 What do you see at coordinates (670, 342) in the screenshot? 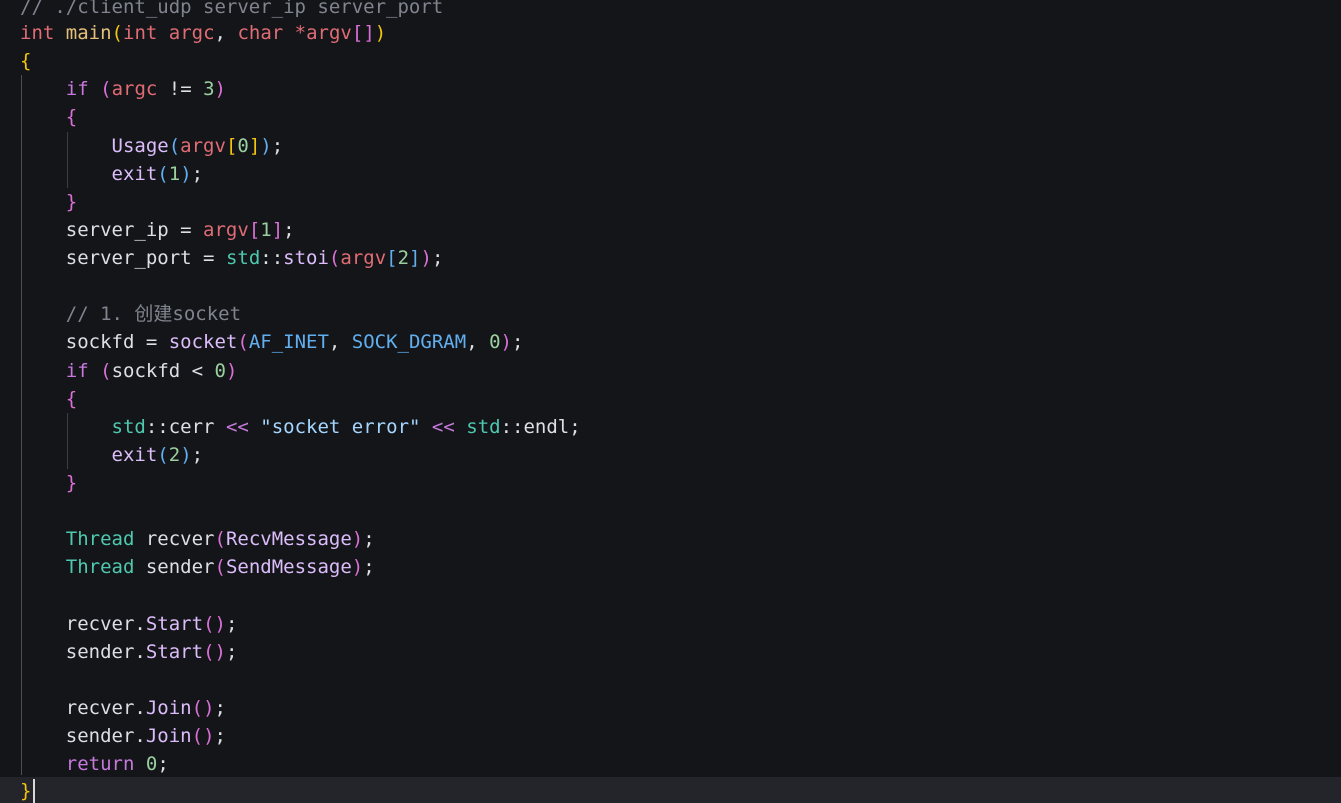
I see `code-line: sockfd = socket(AF_INET, SOCK_DGRAM, 0);` at bounding box center [670, 342].